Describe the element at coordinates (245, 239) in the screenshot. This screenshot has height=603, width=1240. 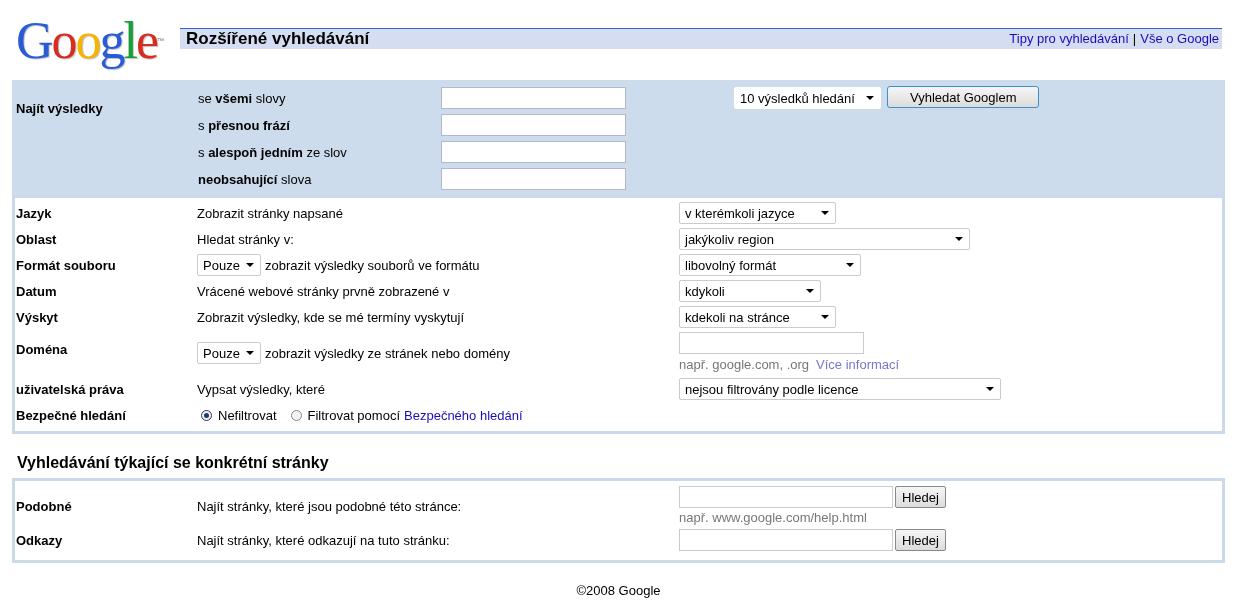
I see `option-description: Hledat stránky v:` at that location.